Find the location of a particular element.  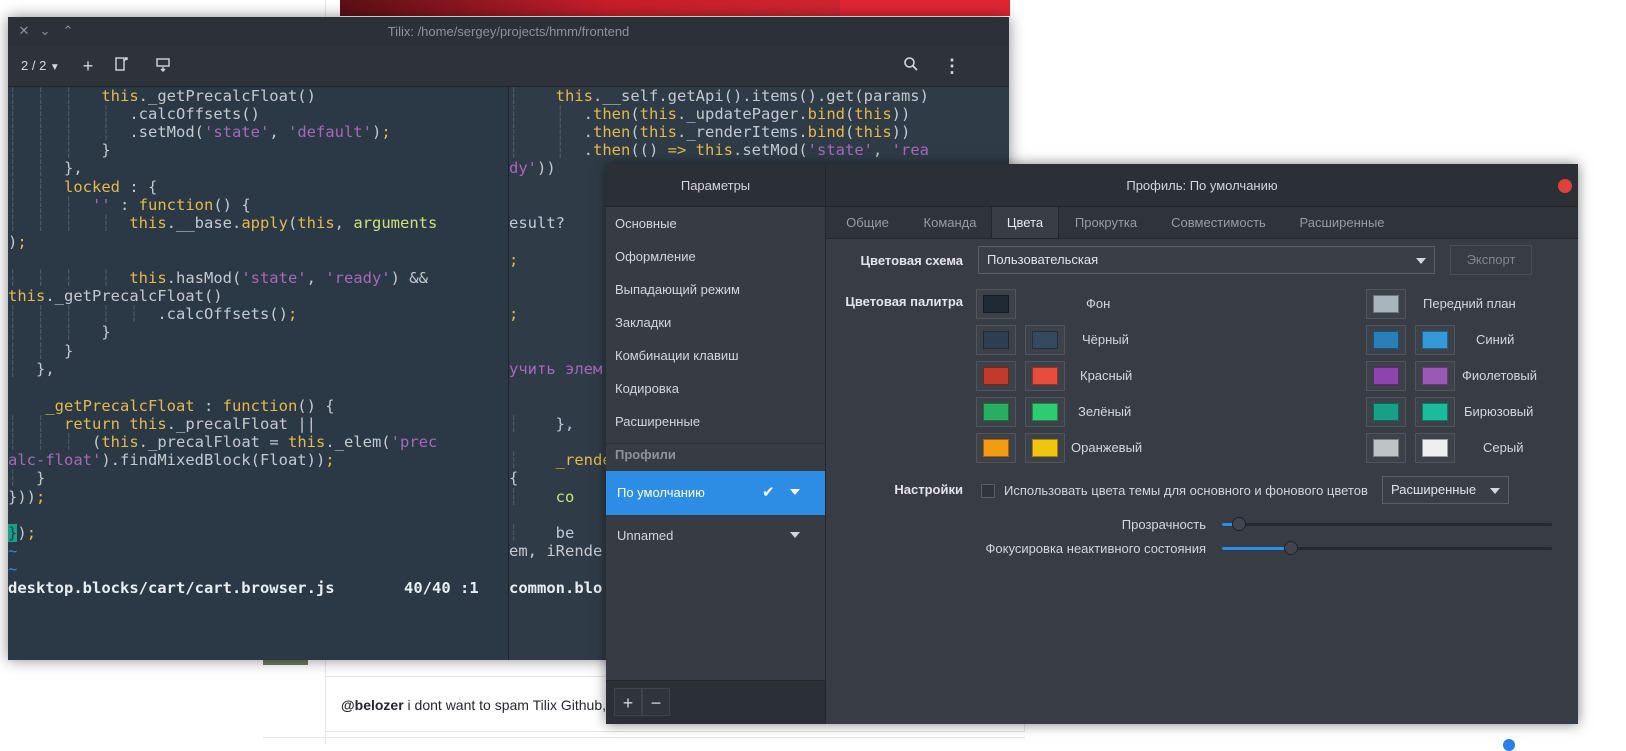

advanced-select: Расширенные is located at coordinates (1445, 490).